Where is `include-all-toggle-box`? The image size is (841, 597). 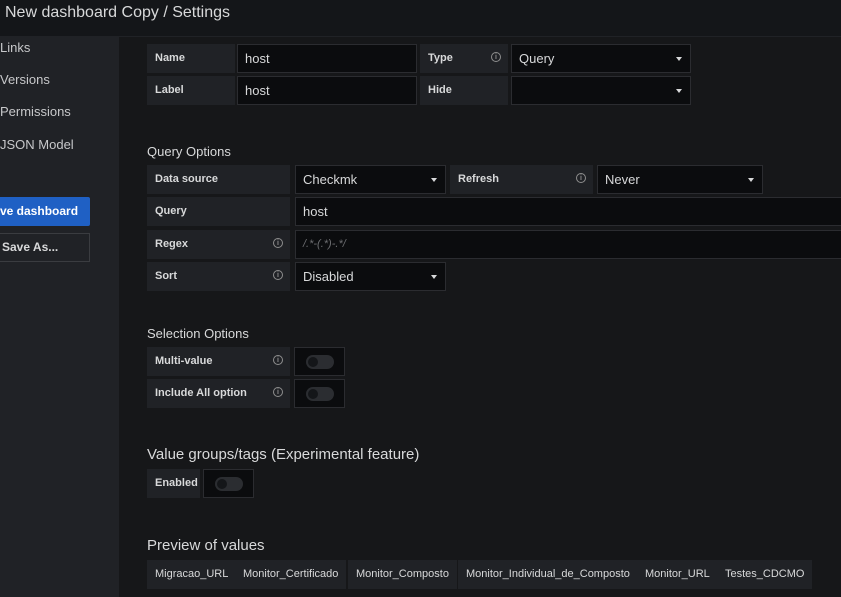
include-all-toggle-box is located at coordinates (319, 393).